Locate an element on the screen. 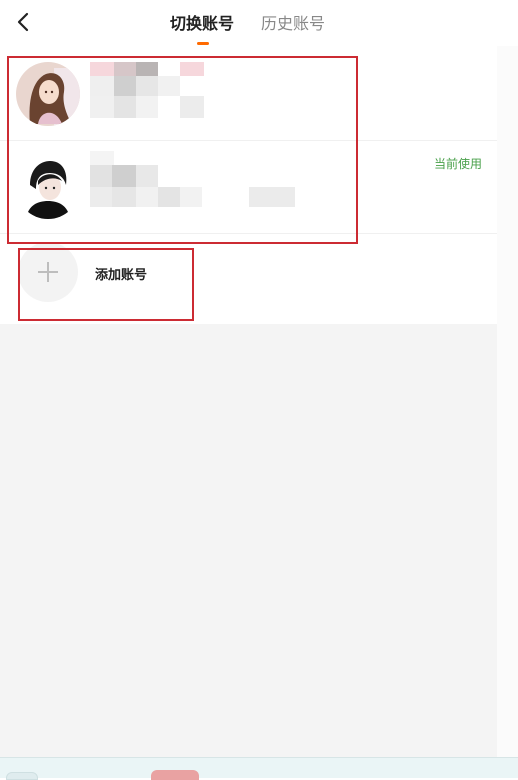 Image resolution: width=518 pixels, height=780 pixels. current-account-badge: 当前使用 is located at coordinates (457, 164).